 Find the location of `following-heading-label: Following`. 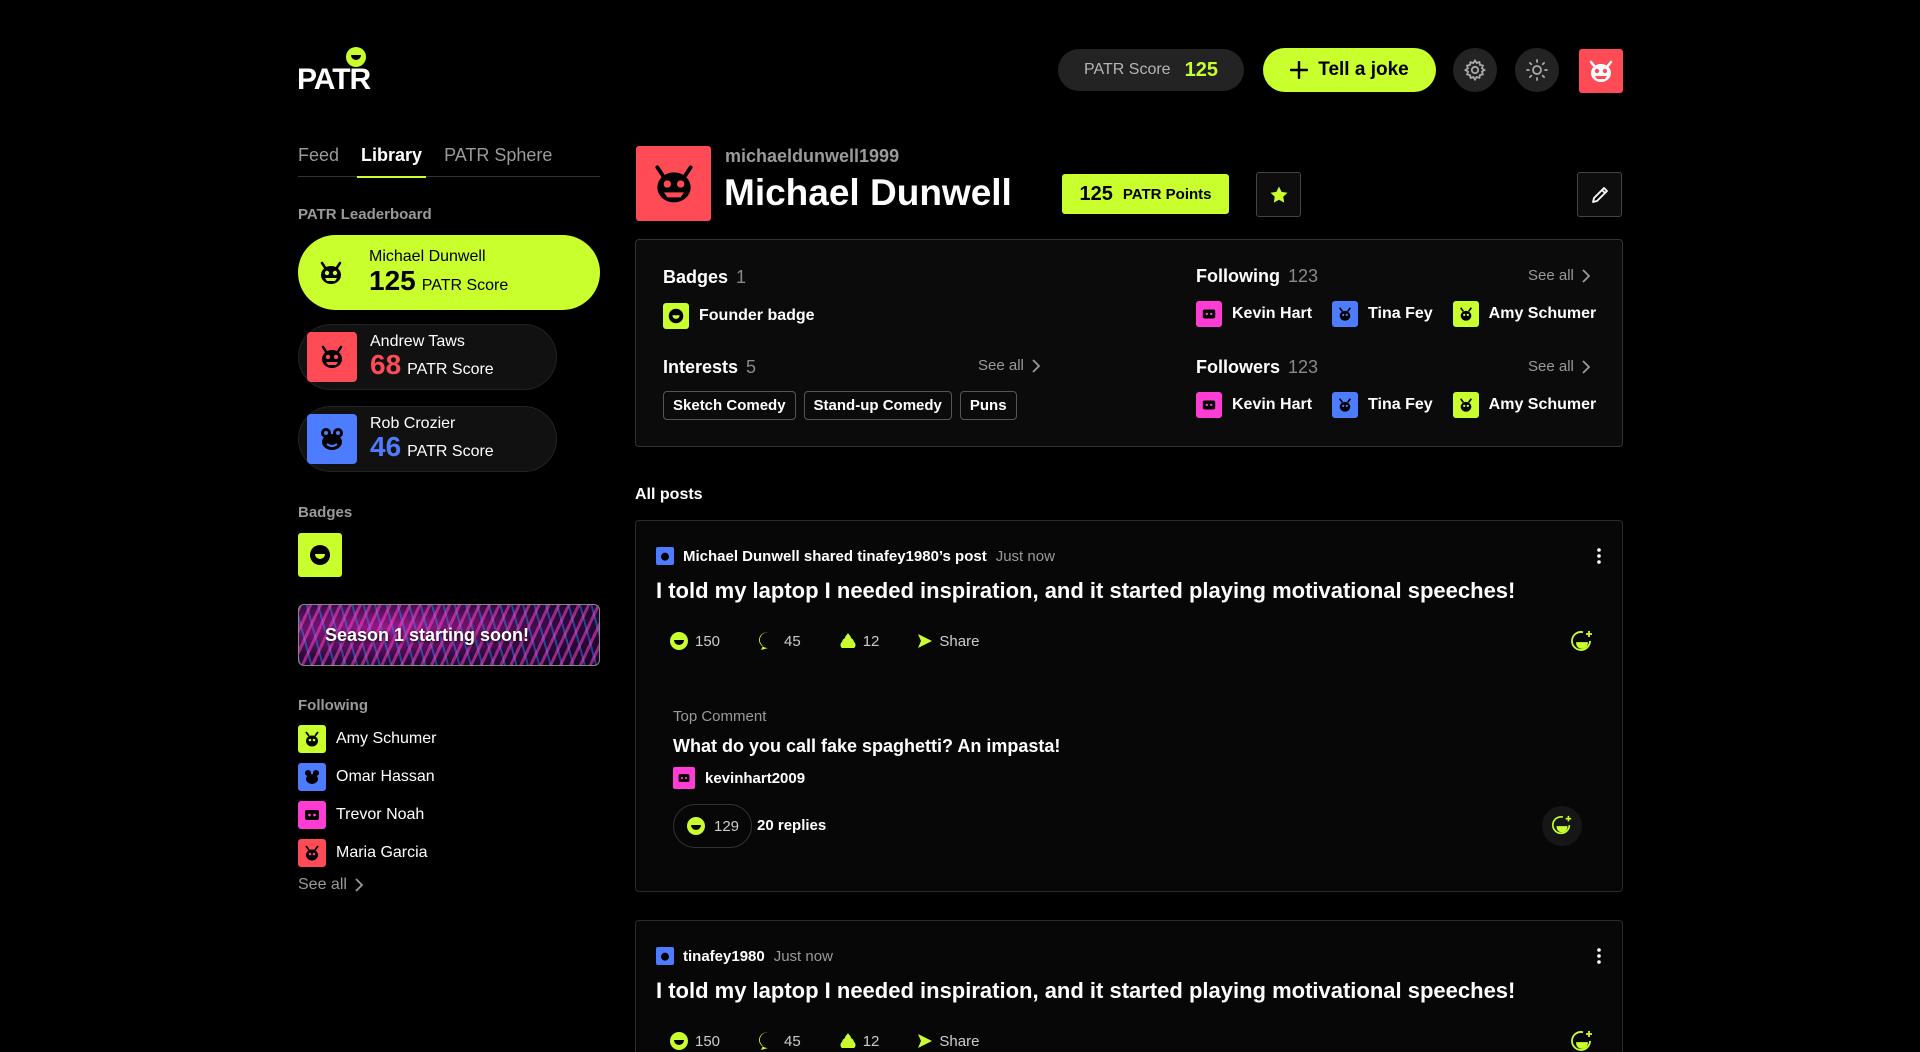

following-heading-label: Following is located at coordinates (1238, 276).